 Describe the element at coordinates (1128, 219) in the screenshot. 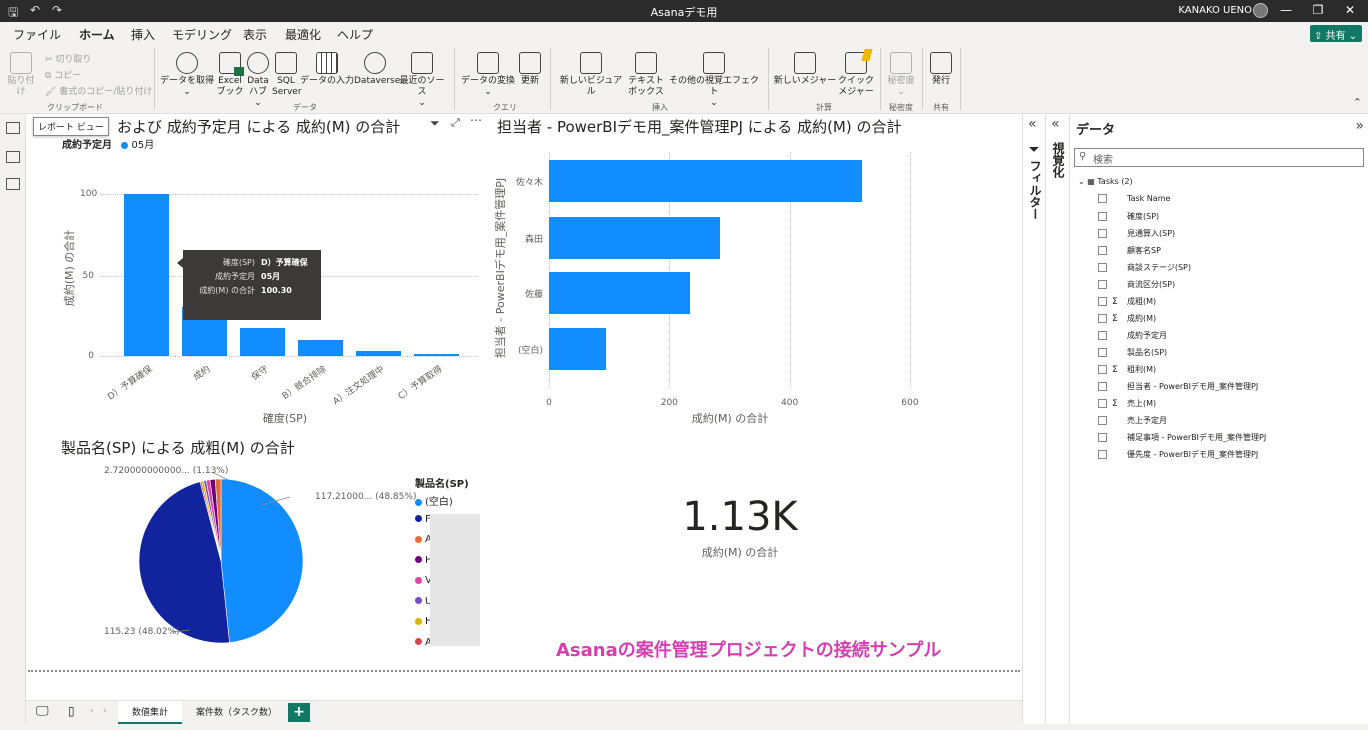

I see `field-item: 確度(SP)` at that location.